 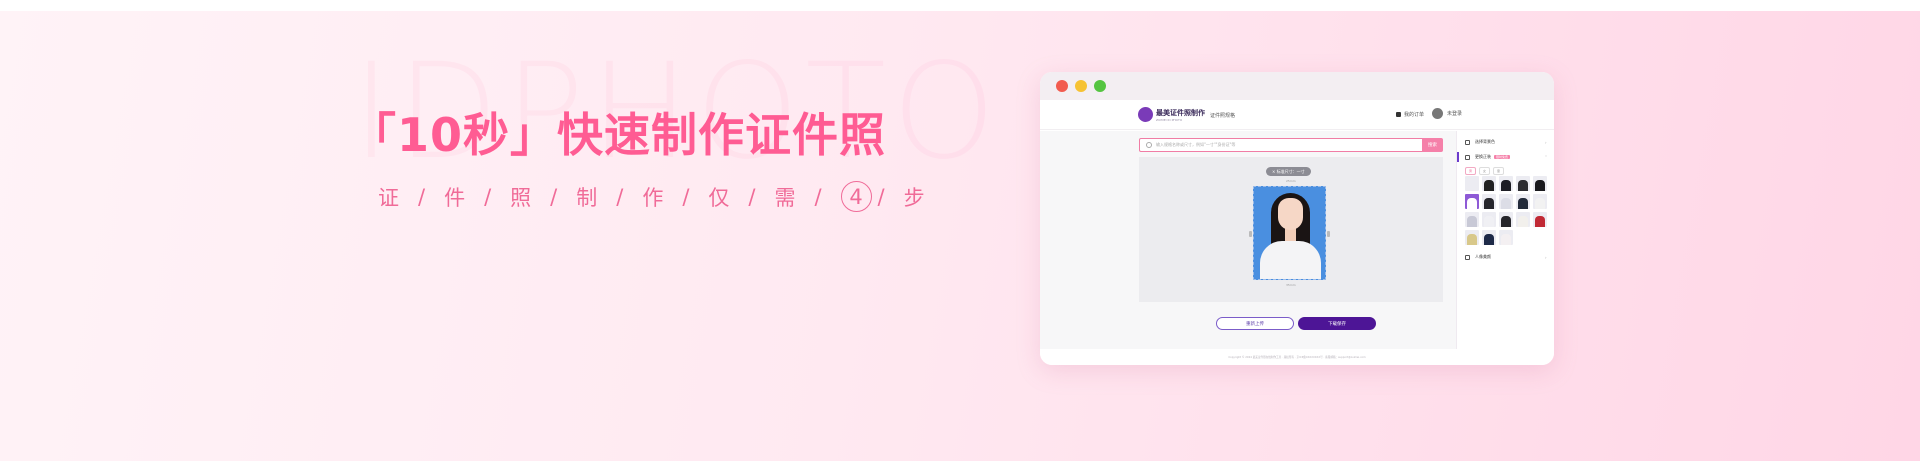 What do you see at coordinates (1483, 156) in the screenshot?
I see `panel-item-label: 更换正装` at bounding box center [1483, 156].